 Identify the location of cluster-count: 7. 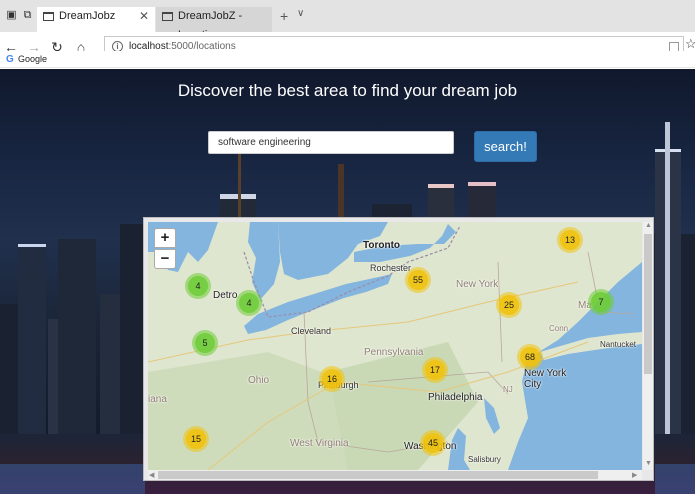
(601, 302).